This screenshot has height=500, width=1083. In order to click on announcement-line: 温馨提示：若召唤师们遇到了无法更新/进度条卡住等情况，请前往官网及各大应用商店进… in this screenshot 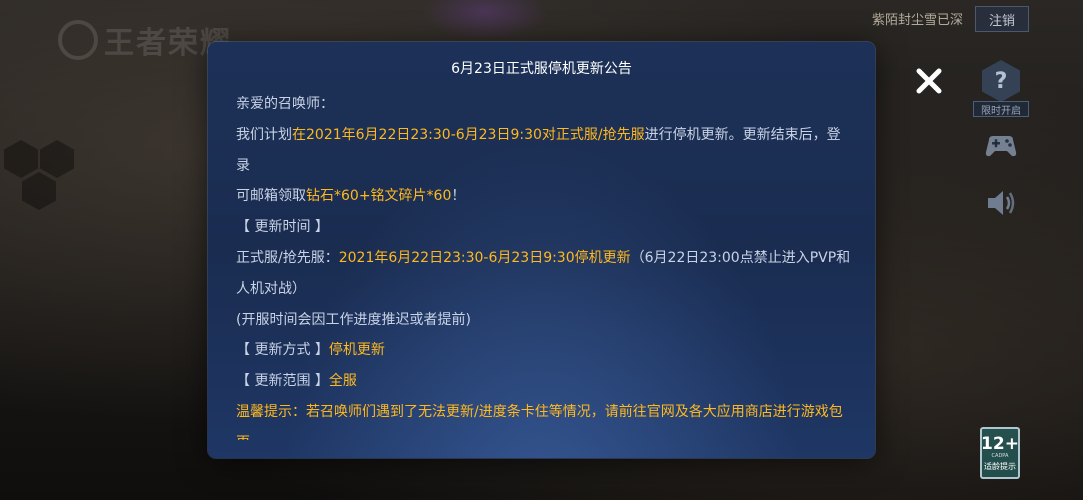, I will do `click(545, 418)`.